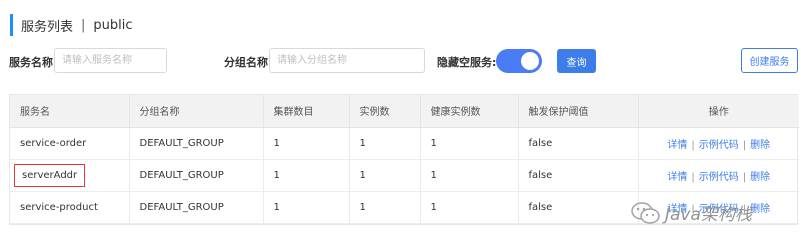  Describe the element at coordinates (467, 62) in the screenshot. I see `hide-empty-label: 隐藏空服务:` at that location.